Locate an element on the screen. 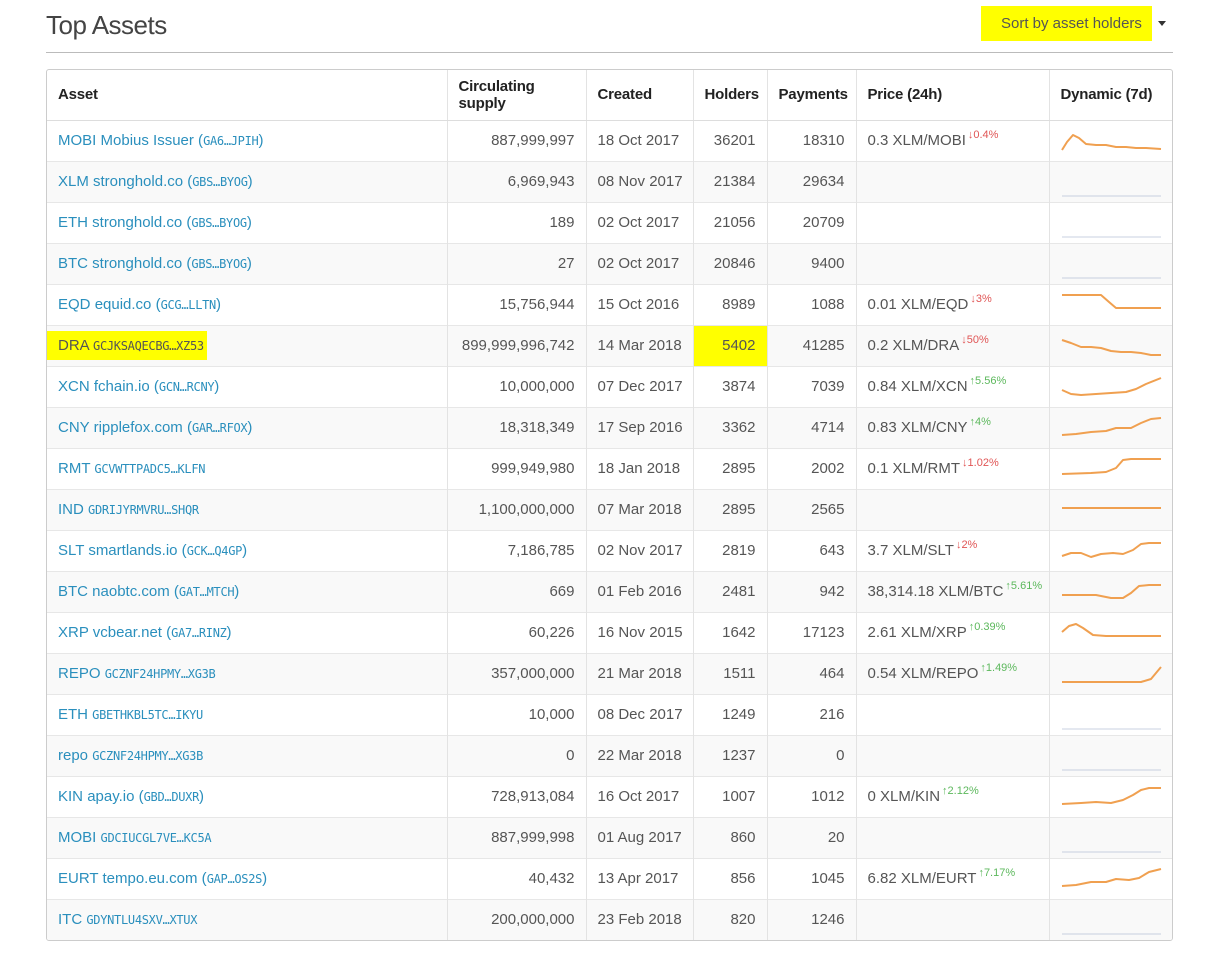  asset-issuer: GDYNTLU4SXV…XTUX is located at coordinates (141, 920).